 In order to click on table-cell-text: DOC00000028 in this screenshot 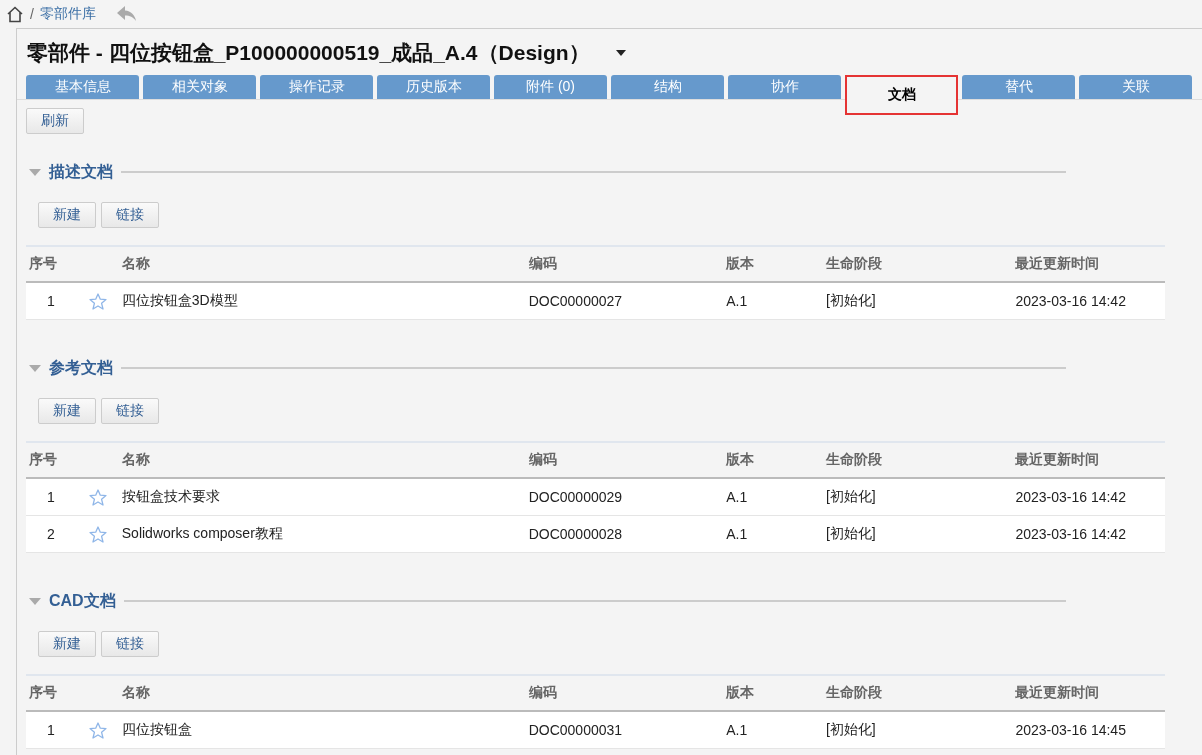, I will do `click(576, 534)`.